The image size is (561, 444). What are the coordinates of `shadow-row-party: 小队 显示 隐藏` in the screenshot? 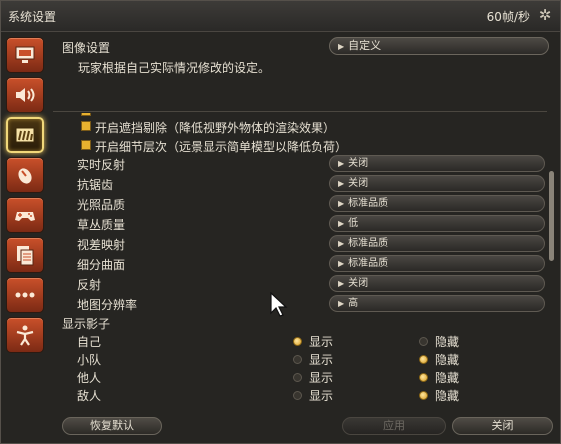 It's located at (300, 360).